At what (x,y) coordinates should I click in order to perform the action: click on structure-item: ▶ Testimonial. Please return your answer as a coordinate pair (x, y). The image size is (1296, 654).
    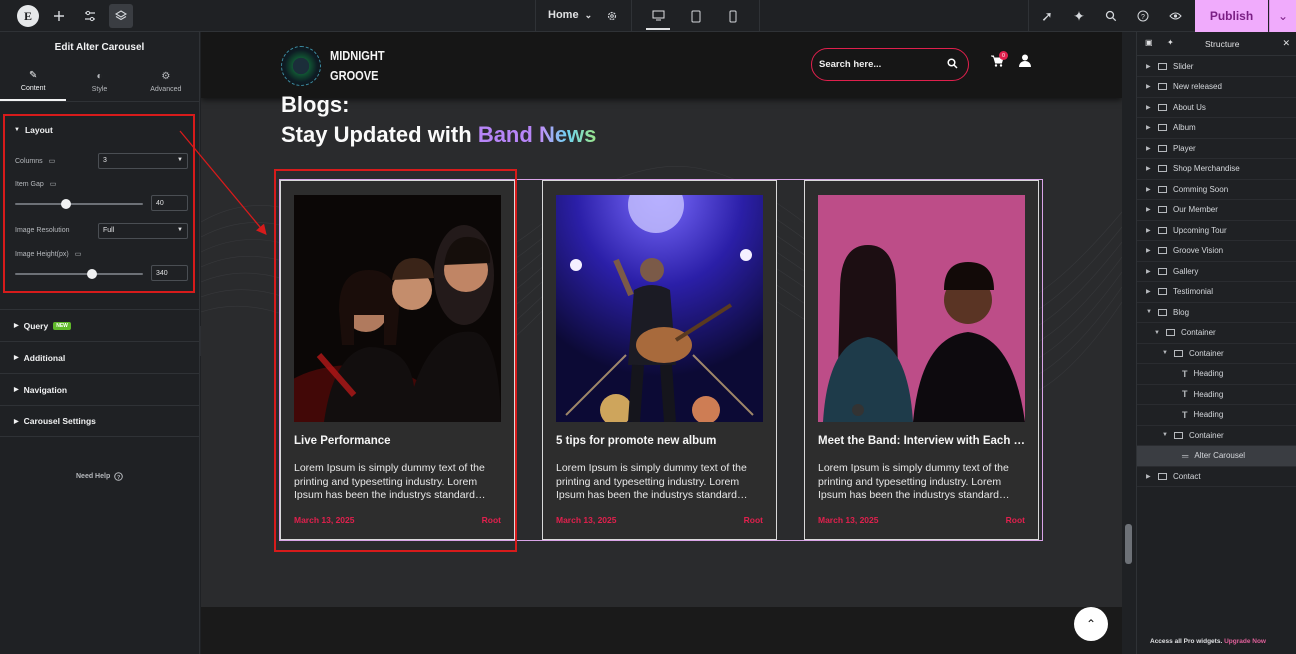
    Looking at the image, I should click on (1216, 292).